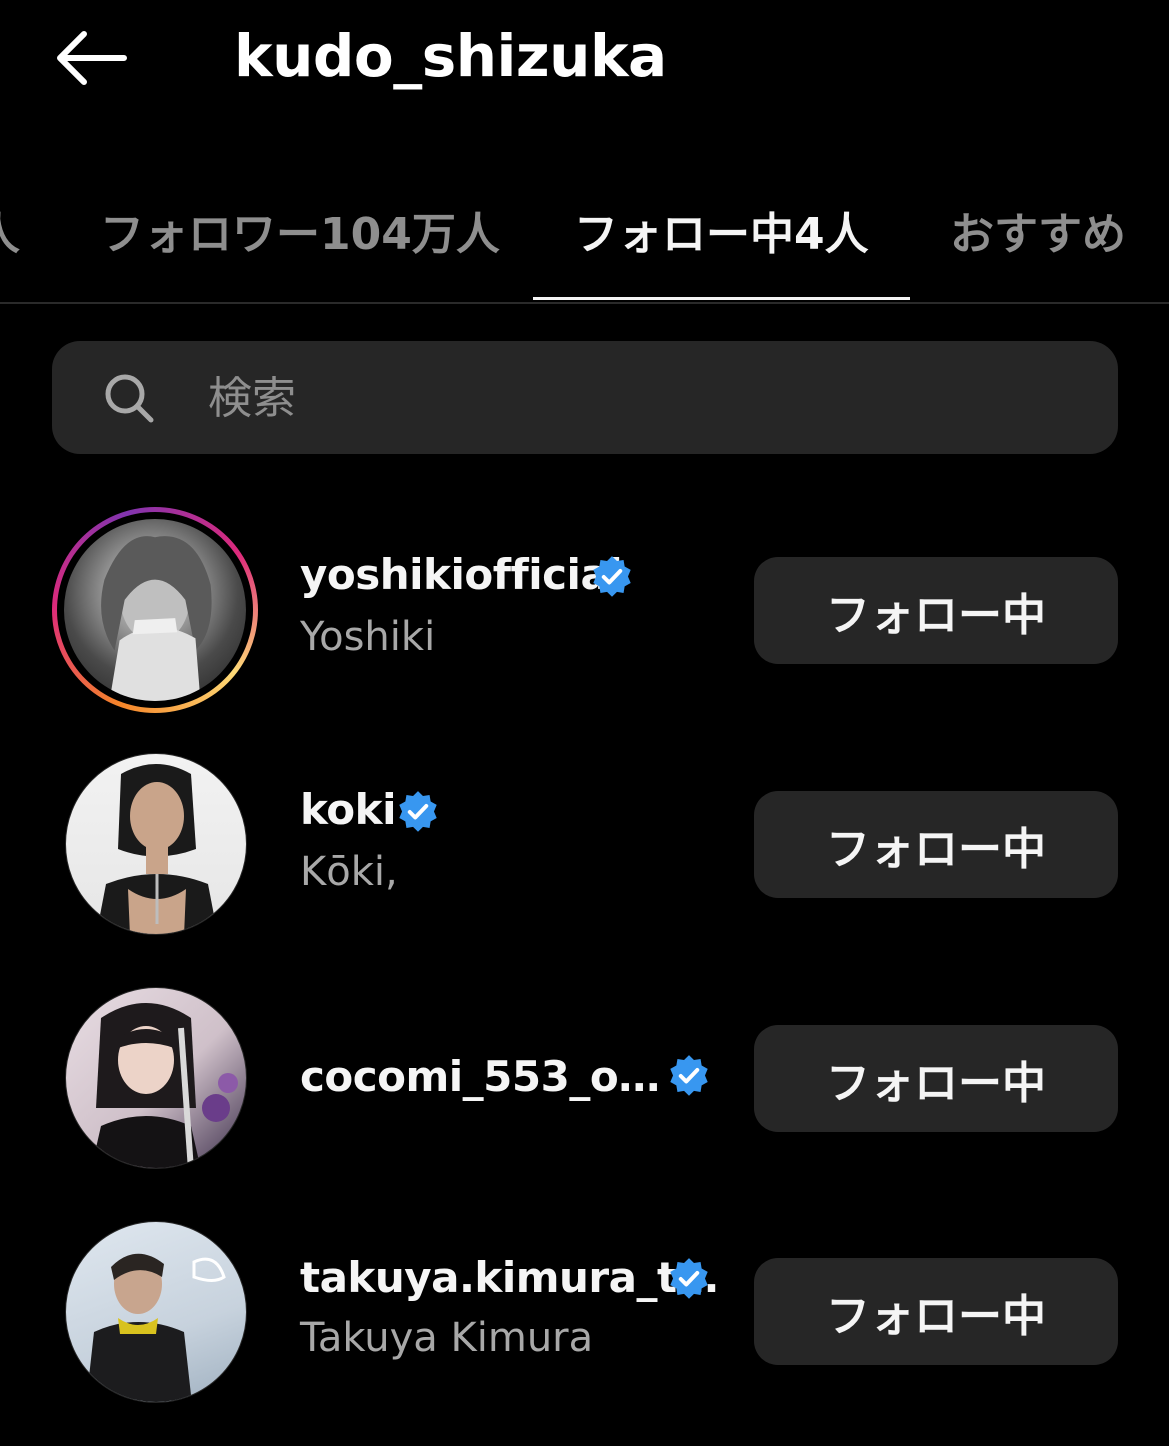 This screenshot has height=1446, width=1169. Describe the element at coordinates (584, 845) in the screenshot. I see `list-item: koki Kōki, フォロー中` at that location.